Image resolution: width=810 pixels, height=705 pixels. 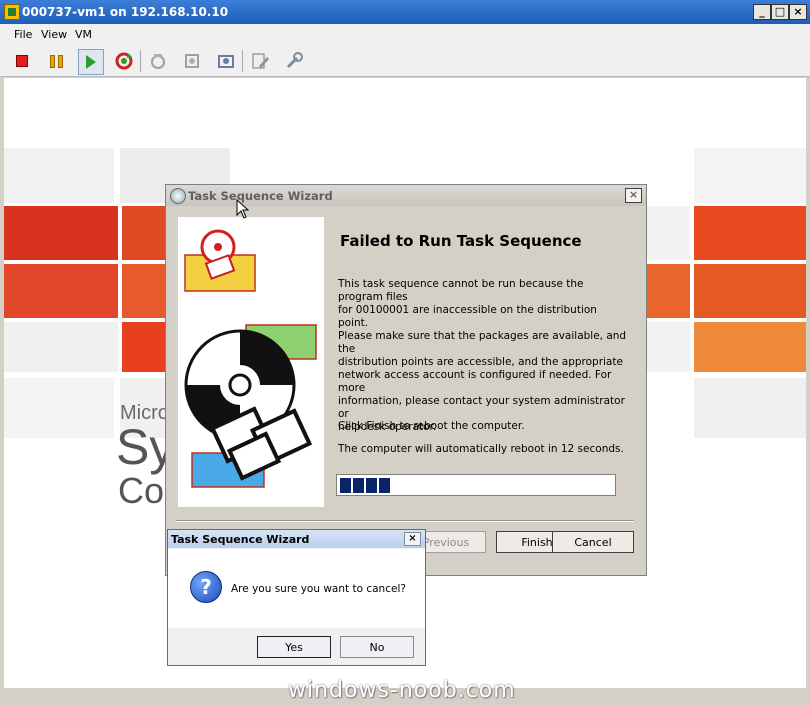 I want to click on confirm-title: Task Sequence Wizard, so click(x=240, y=539).